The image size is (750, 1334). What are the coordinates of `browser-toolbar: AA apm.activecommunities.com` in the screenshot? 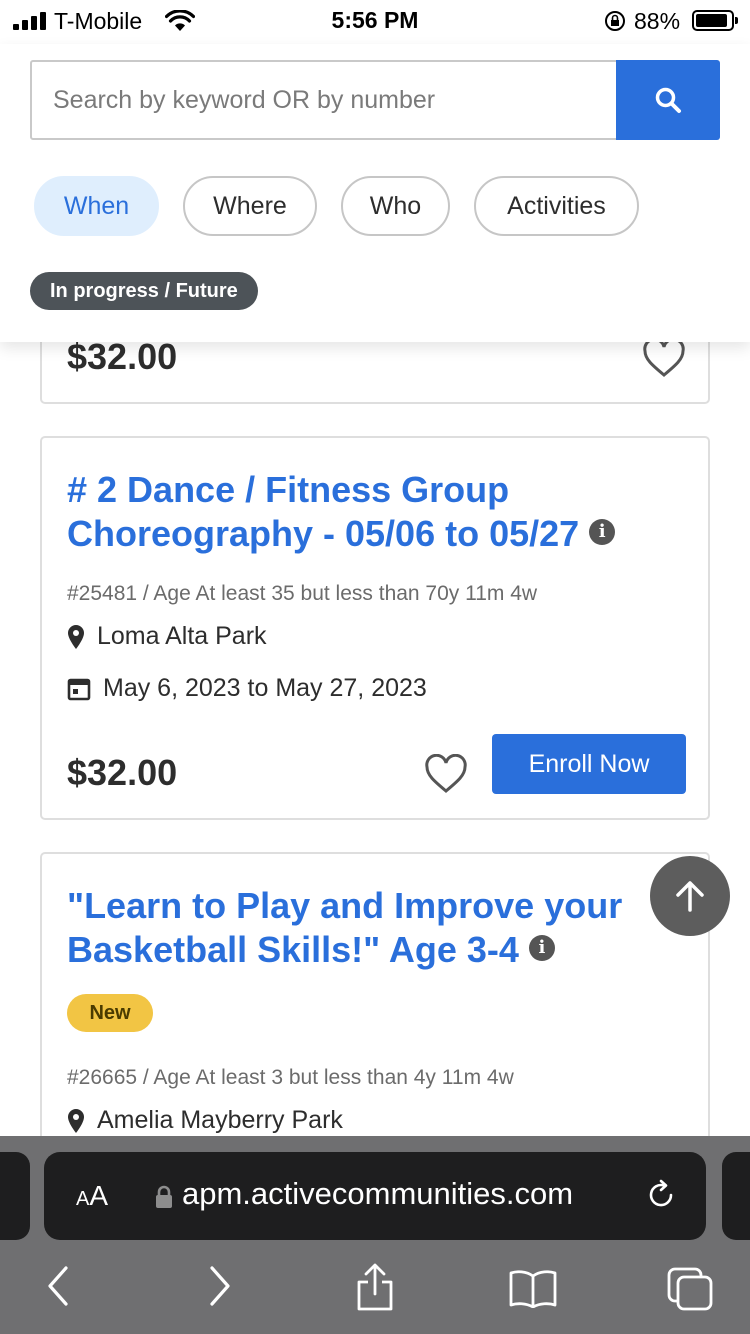 It's located at (375, 1235).